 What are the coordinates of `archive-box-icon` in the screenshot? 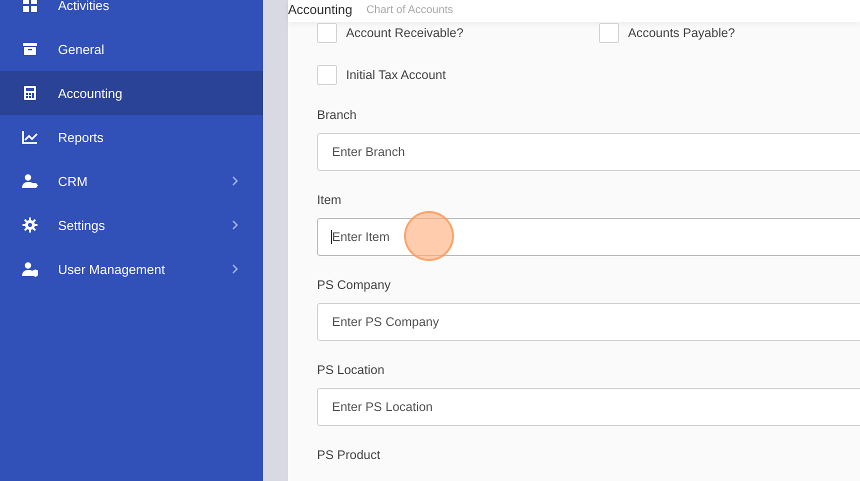 It's located at (30, 49).